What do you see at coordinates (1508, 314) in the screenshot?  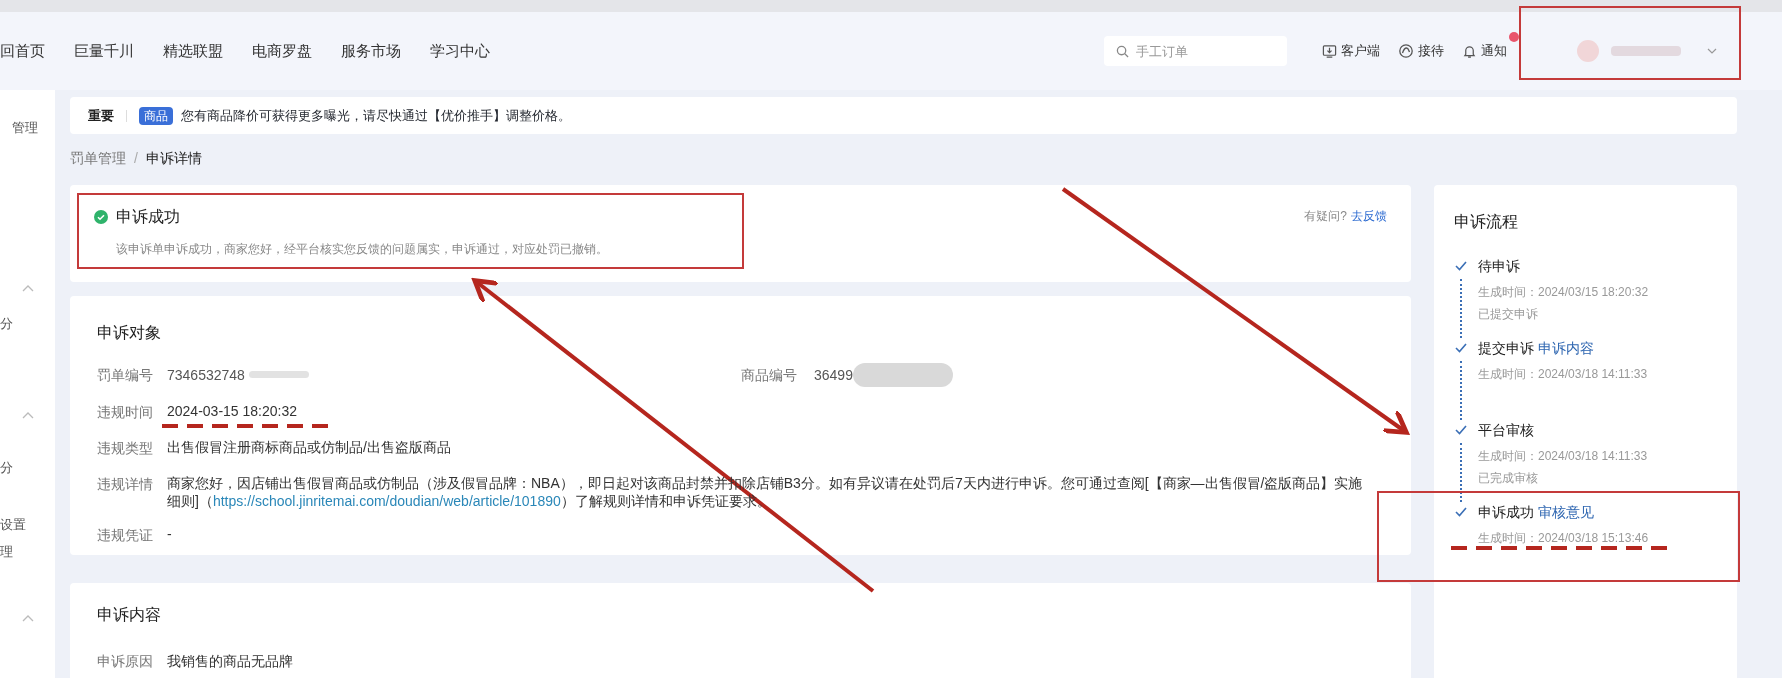 I see `step-note: 已提交申诉` at bounding box center [1508, 314].